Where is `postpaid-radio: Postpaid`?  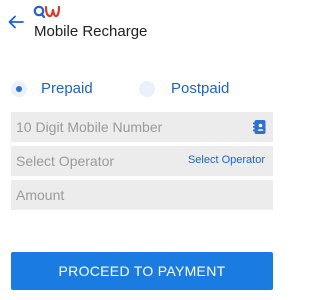
postpaid-radio: Postpaid is located at coordinates (184, 88).